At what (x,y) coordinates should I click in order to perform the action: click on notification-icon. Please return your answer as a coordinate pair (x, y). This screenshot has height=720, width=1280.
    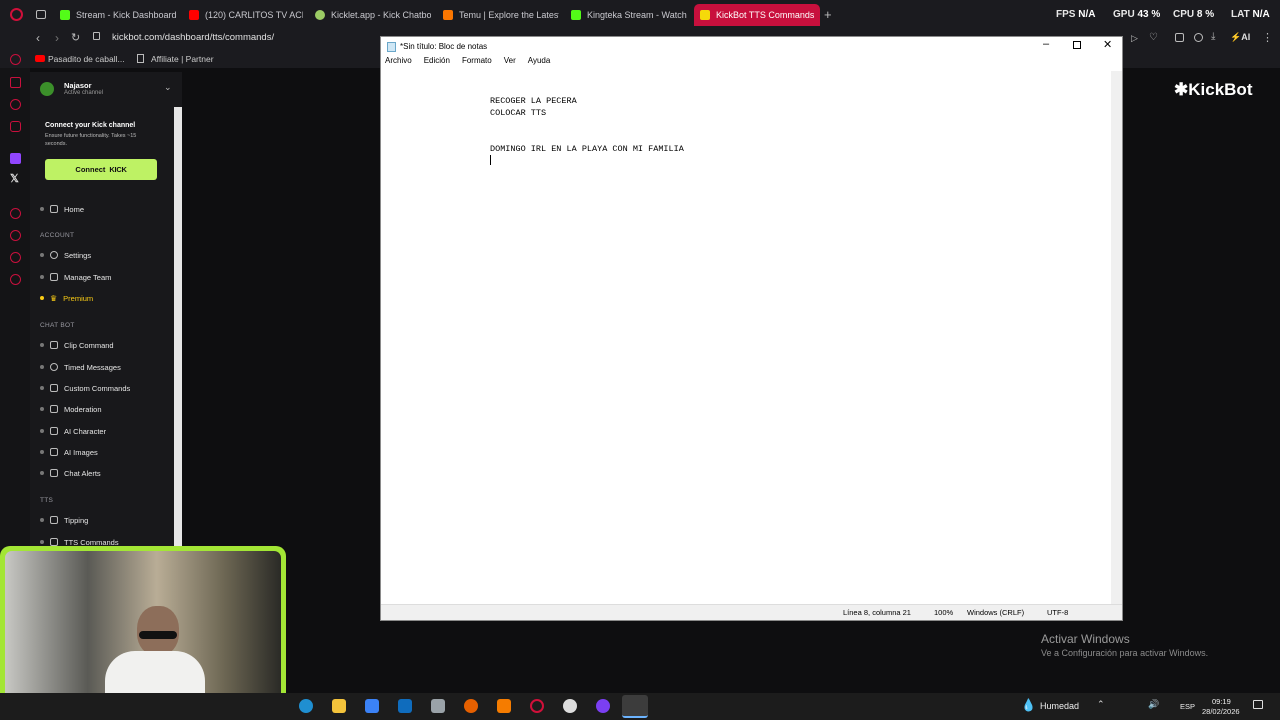
    Looking at the image, I should click on (1258, 704).